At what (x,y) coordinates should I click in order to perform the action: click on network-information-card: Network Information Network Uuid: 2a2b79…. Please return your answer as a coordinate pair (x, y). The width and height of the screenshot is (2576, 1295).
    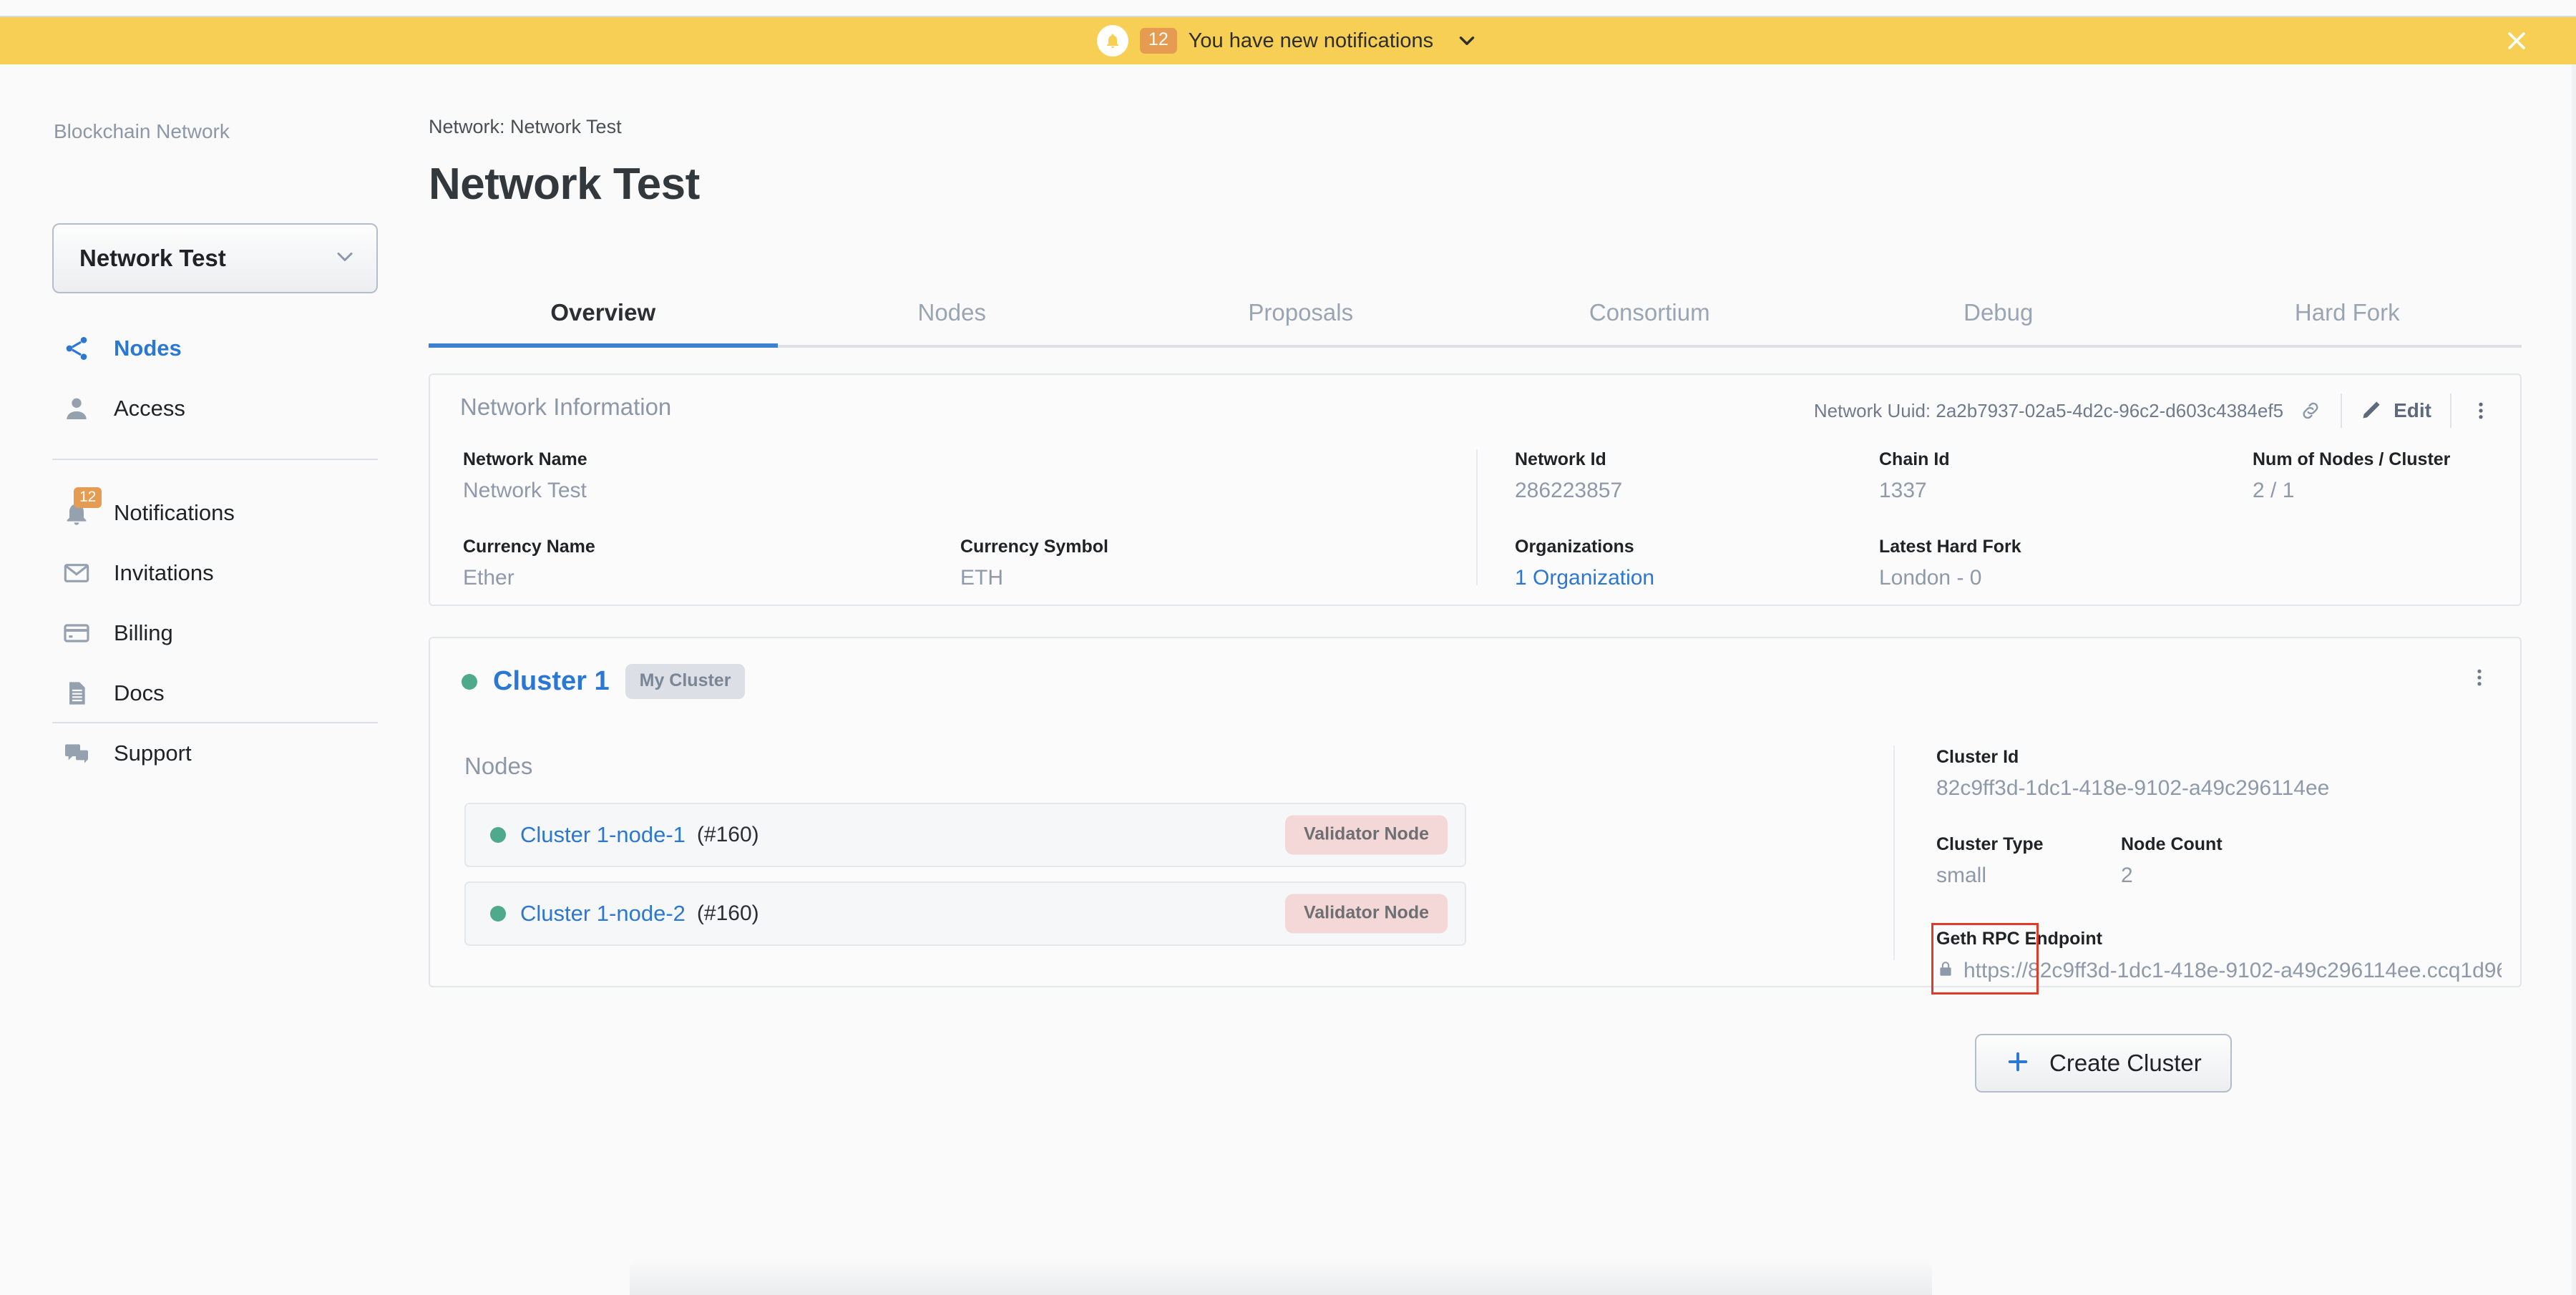
    Looking at the image, I should click on (1475, 490).